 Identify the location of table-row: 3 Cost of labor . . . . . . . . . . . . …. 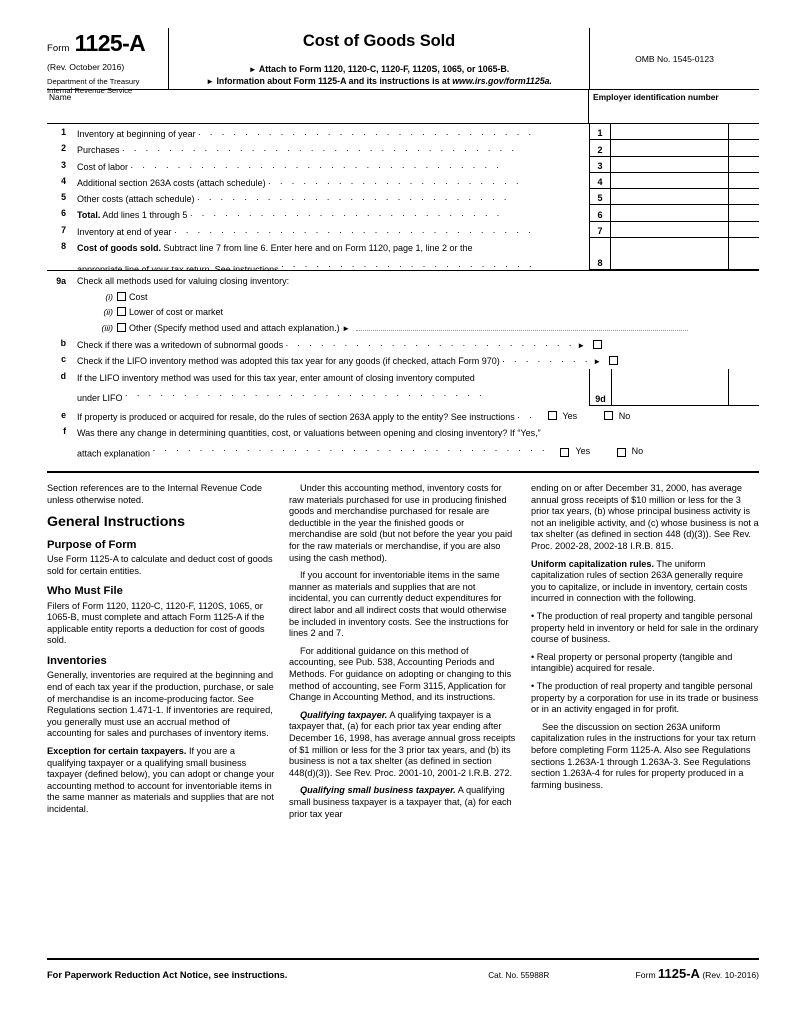
(403, 164).